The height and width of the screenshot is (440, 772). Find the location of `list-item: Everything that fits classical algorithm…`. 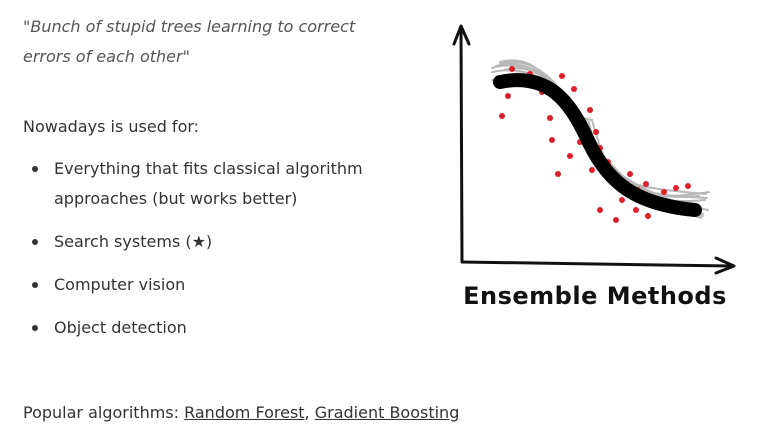

list-item: Everything that fits classical algorithm… is located at coordinates (208, 184).